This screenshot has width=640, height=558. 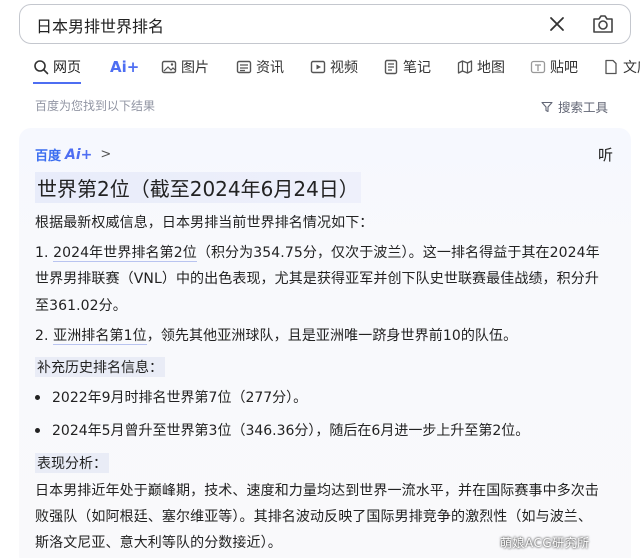 I want to click on tab-ai-label: Ai+, so click(x=125, y=67).